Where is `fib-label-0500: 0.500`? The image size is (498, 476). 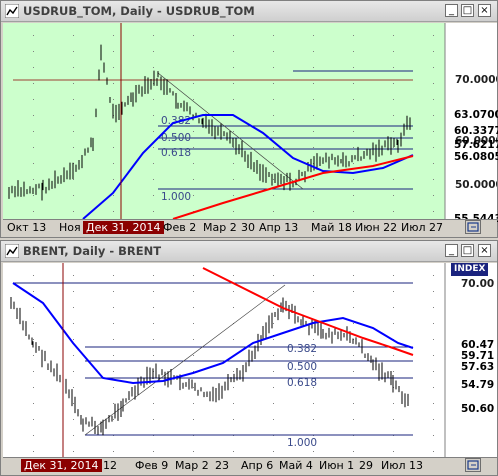
fib-label-0500: 0.500 is located at coordinates (302, 367).